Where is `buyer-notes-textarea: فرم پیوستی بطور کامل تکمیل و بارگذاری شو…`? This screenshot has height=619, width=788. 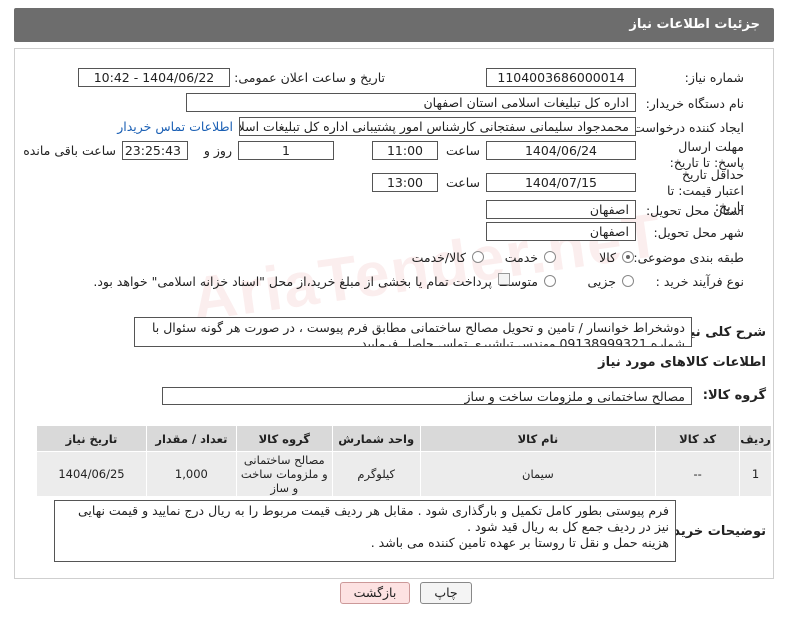 buyer-notes-textarea: فرم پیوستی بطور کامل تکمیل و بارگذاری شو… is located at coordinates (365, 531).